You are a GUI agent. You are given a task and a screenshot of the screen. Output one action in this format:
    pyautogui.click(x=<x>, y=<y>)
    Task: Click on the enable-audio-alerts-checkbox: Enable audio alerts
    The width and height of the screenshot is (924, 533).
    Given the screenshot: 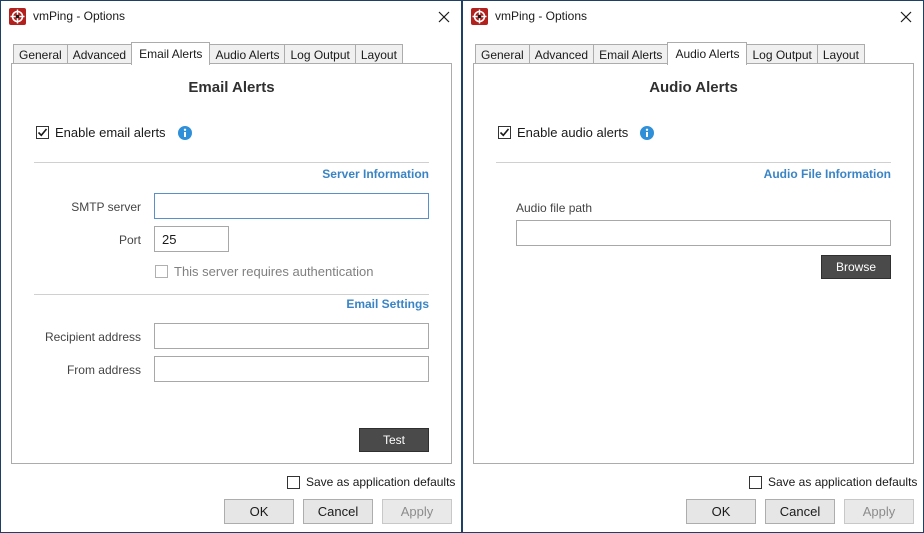 What is the action you would take?
    pyautogui.click(x=576, y=132)
    